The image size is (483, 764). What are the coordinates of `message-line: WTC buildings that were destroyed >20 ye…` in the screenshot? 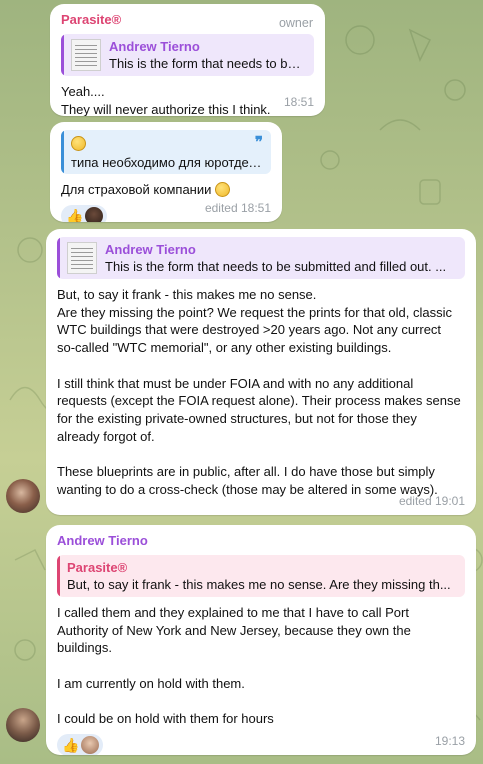 It's located at (249, 330).